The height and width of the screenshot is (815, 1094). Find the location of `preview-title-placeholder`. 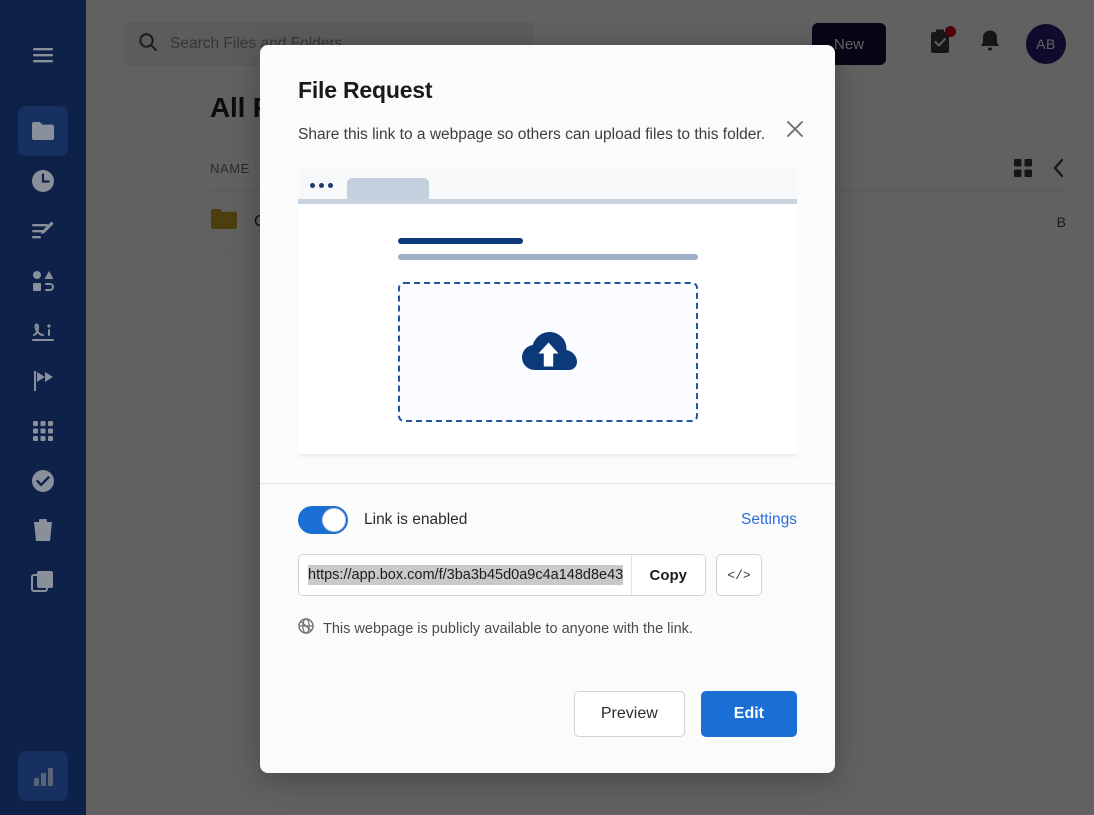

preview-title-placeholder is located at coordinates (460, 241).